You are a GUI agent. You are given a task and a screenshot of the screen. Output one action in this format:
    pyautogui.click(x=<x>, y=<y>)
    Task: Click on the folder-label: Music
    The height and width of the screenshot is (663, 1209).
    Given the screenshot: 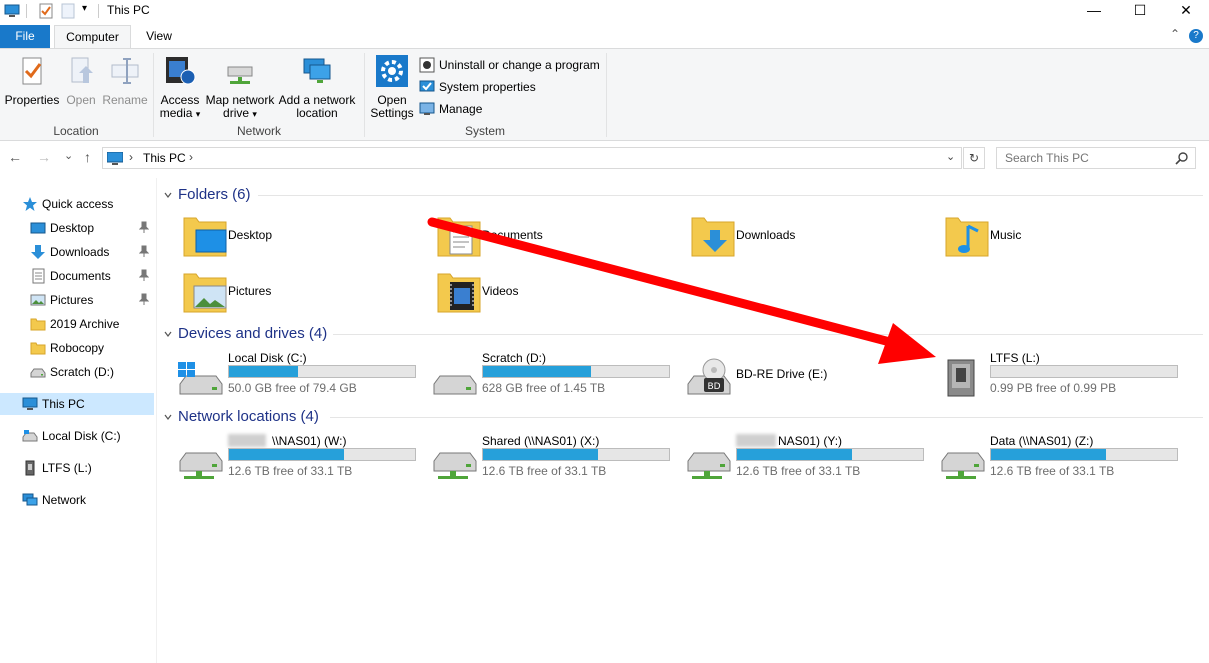 What is the action you would take?
    pyautogui.click(x=1006, y=235)
    